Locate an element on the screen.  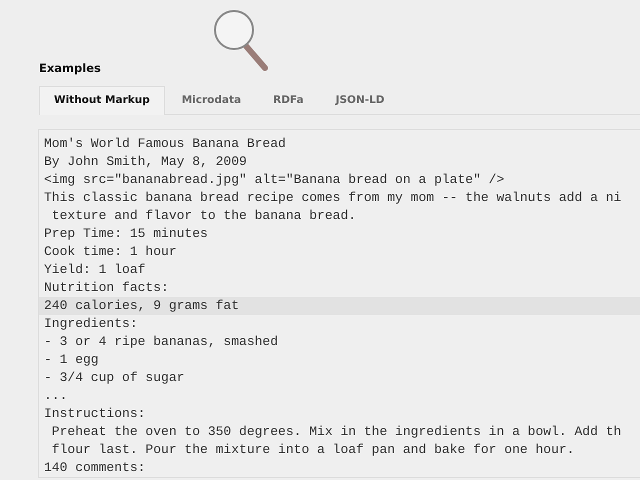
tab: Without Markup is located at coordinates (102, 100).